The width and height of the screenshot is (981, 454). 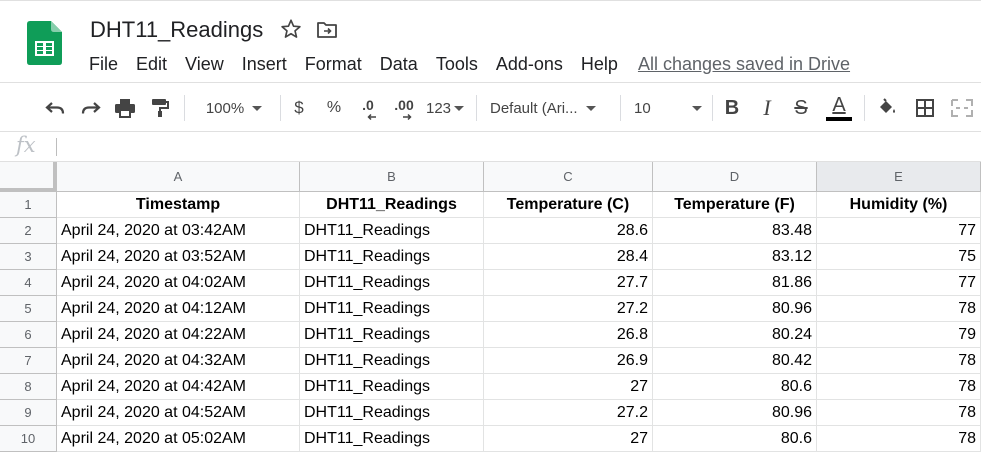 What do you see at coordinates (28, 387) in the screenshot?
I see `row-header-8: 8` at bounding box center [28, 387].